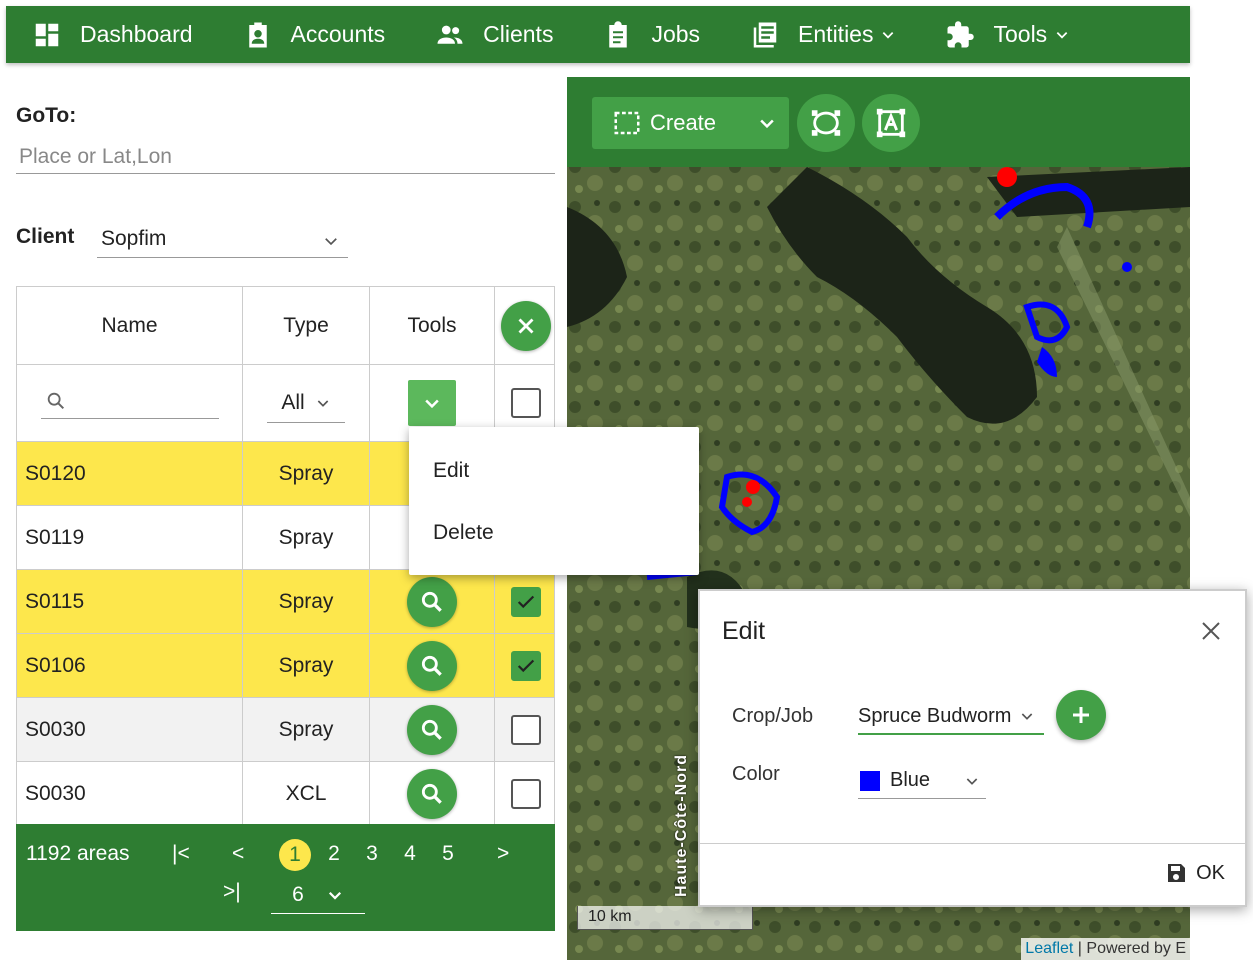 This screenshot has height=960, width=1253. What do you see at coordinates (130, 473) in the screenshot?
I see `row-name: S0120` at bounding box center [130, 473].